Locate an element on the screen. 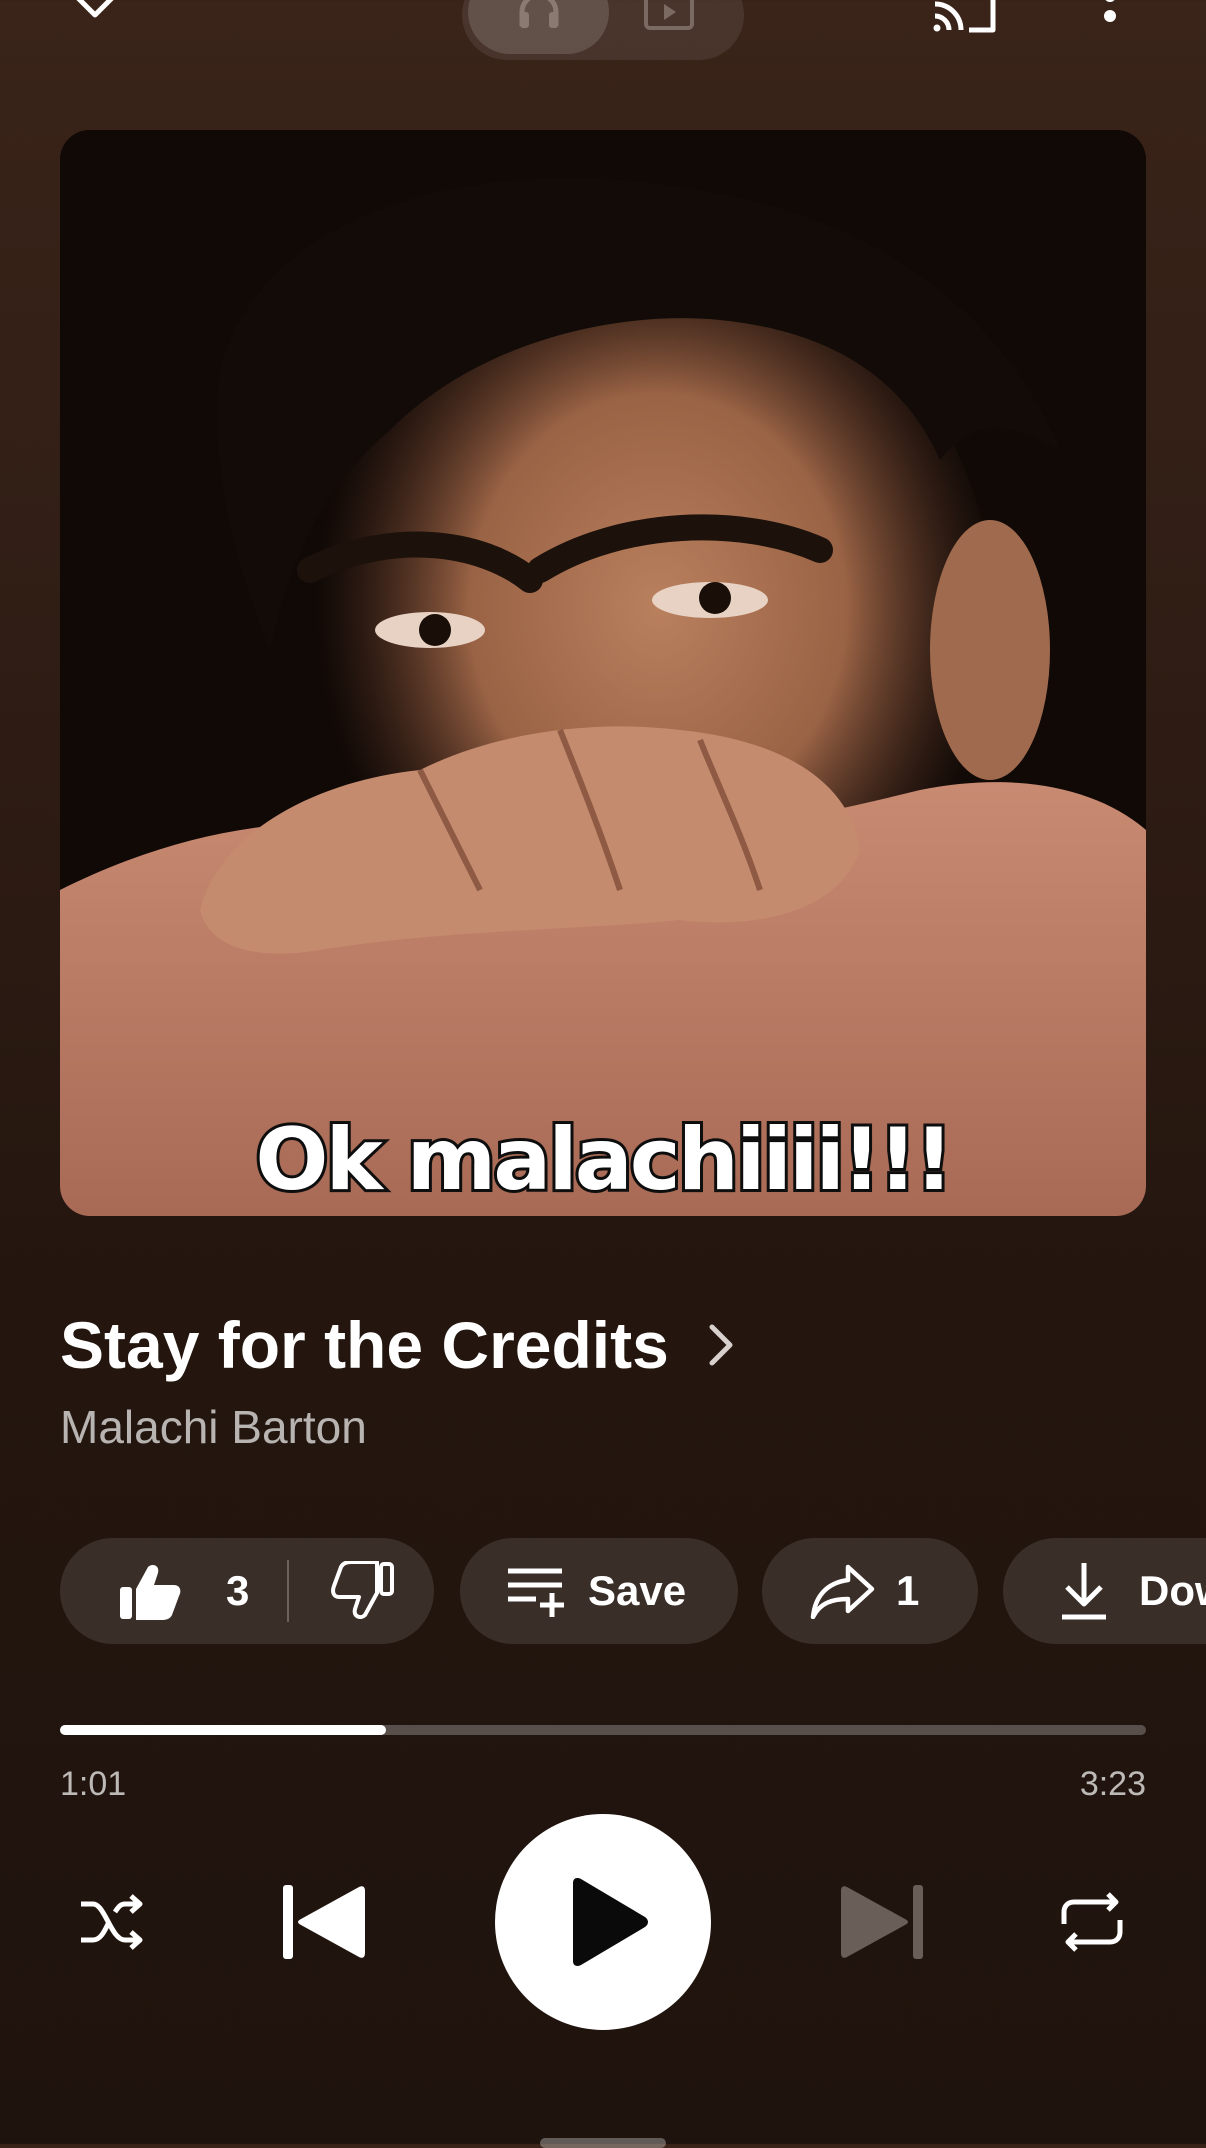 The width and height of the screenshot is (1206, 2148). thumbs-down-icon is located at coordinates (363, 1590).